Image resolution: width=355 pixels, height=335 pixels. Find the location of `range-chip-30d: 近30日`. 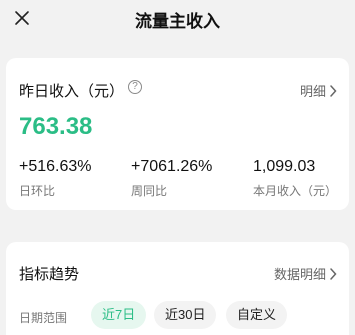

range-chip-30d: 近30日 is located at coordinates (185, 315).